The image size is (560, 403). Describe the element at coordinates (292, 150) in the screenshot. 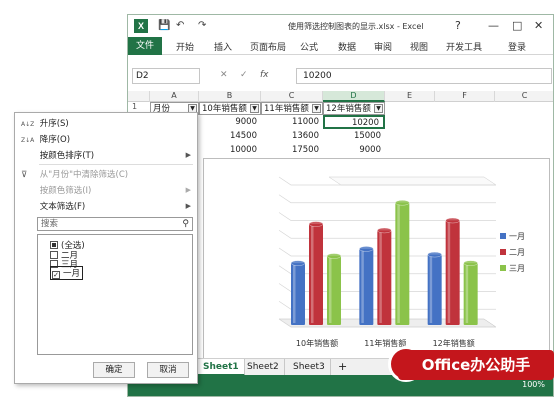

I see `cell-c4: 17500` at that location.